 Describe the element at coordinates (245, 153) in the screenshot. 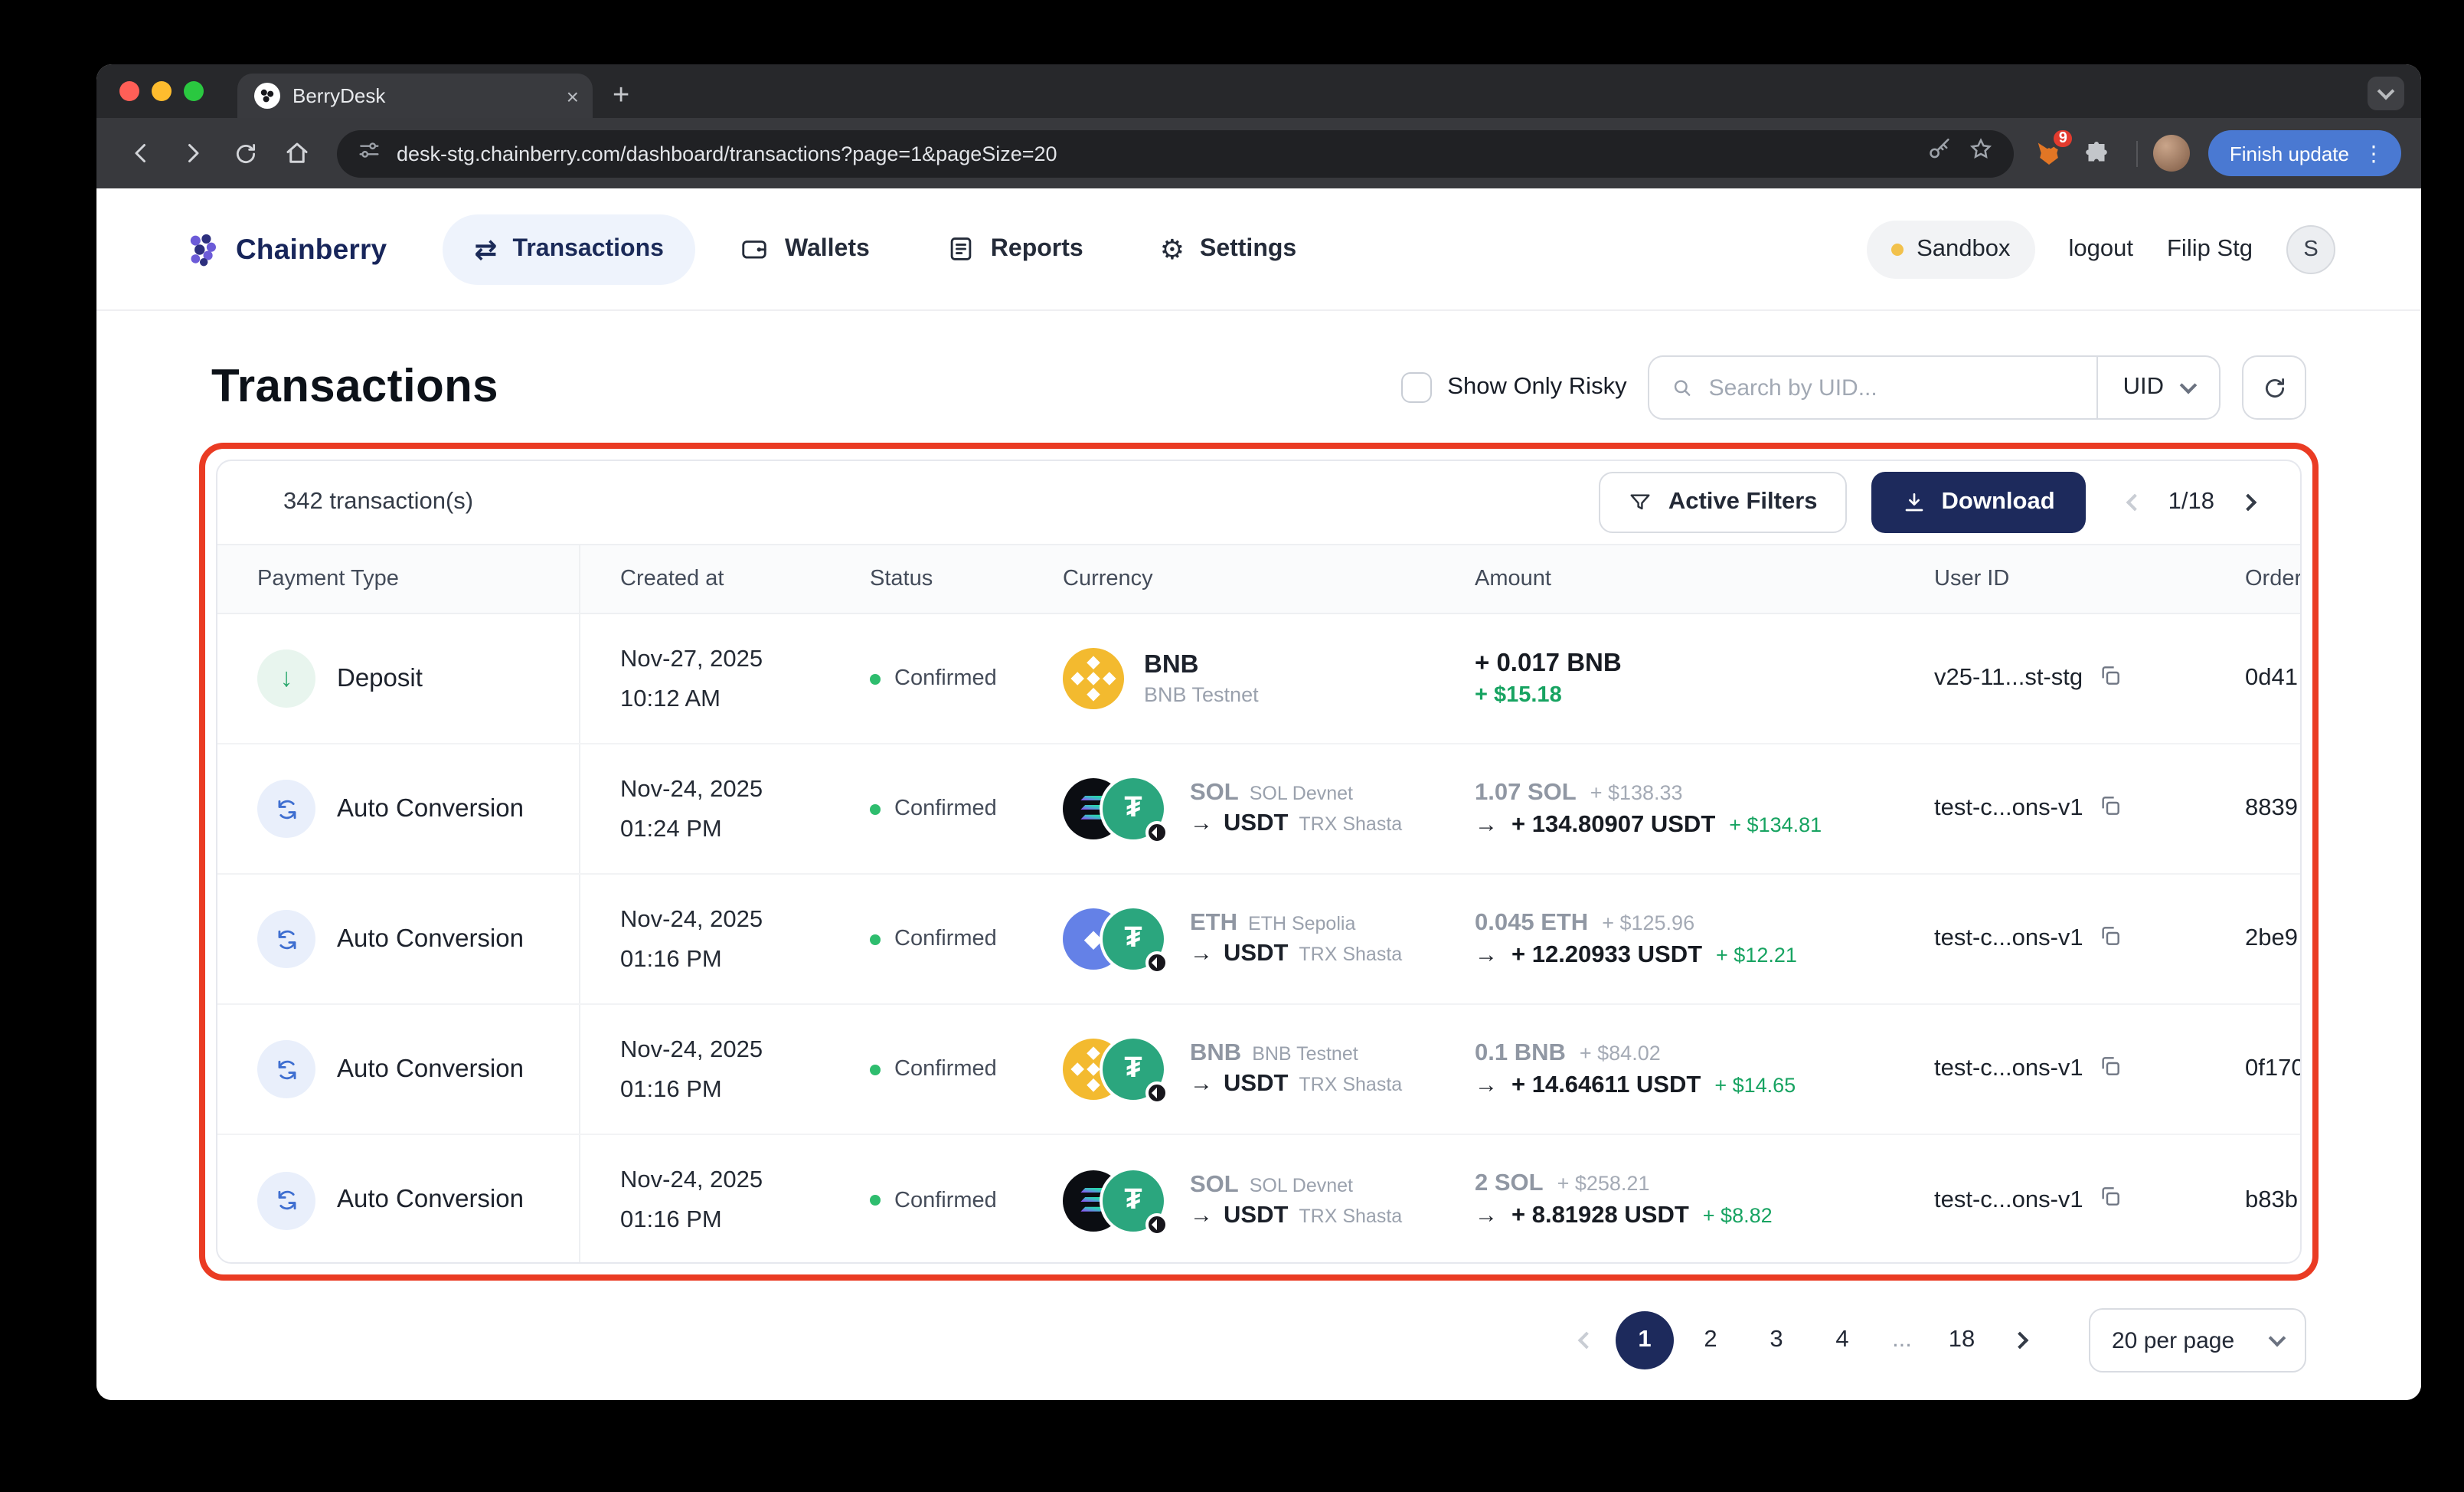

I see `reload-button` at that location.